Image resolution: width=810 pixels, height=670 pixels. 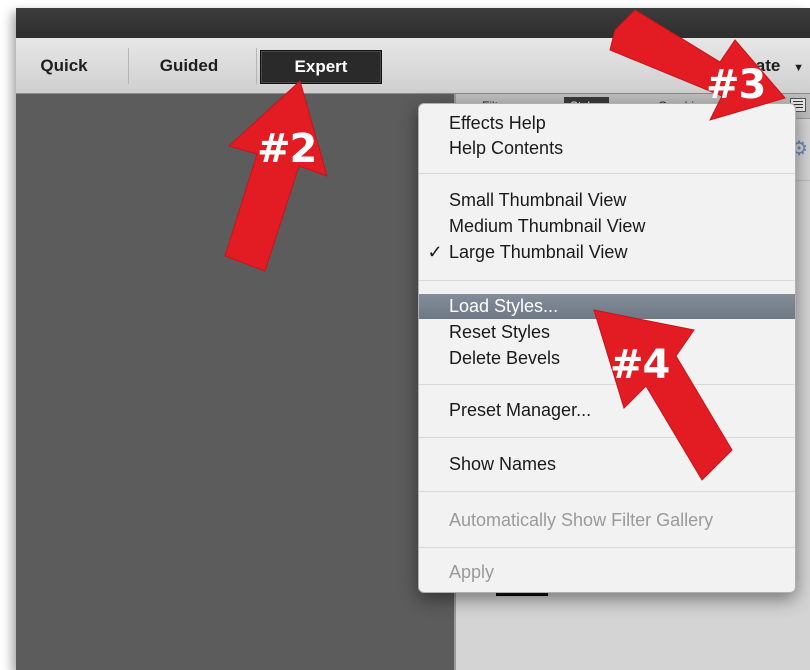 I want to click on annotation-label-3: #3, so click(x=736, y=85).